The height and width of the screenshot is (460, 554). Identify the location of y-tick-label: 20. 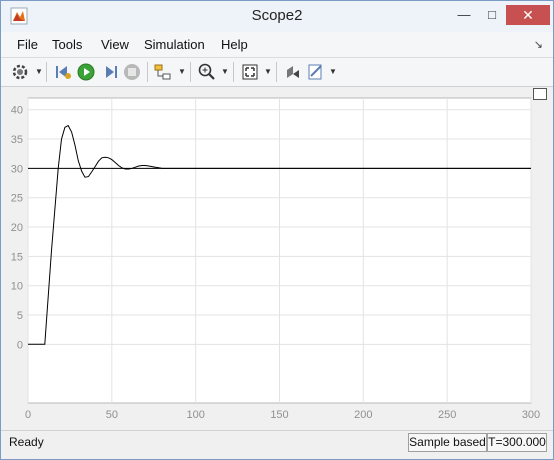
(17, 228).